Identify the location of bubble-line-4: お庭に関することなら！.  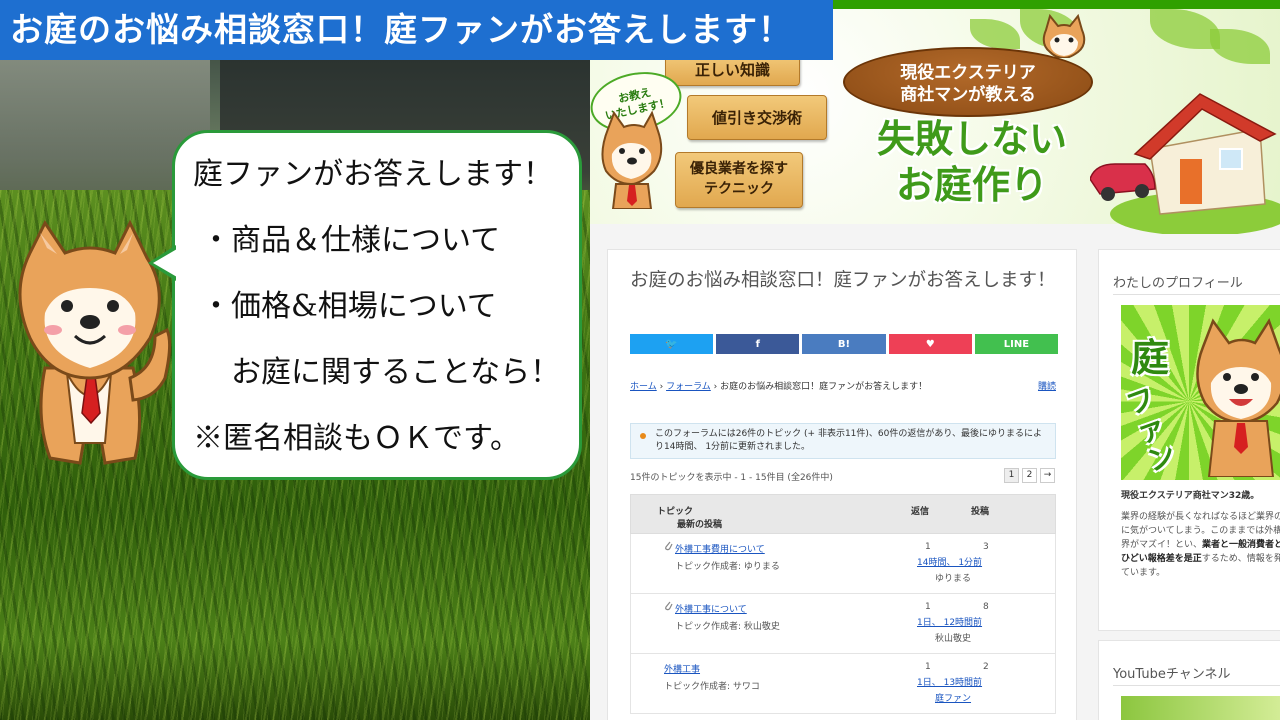
(396, 372).